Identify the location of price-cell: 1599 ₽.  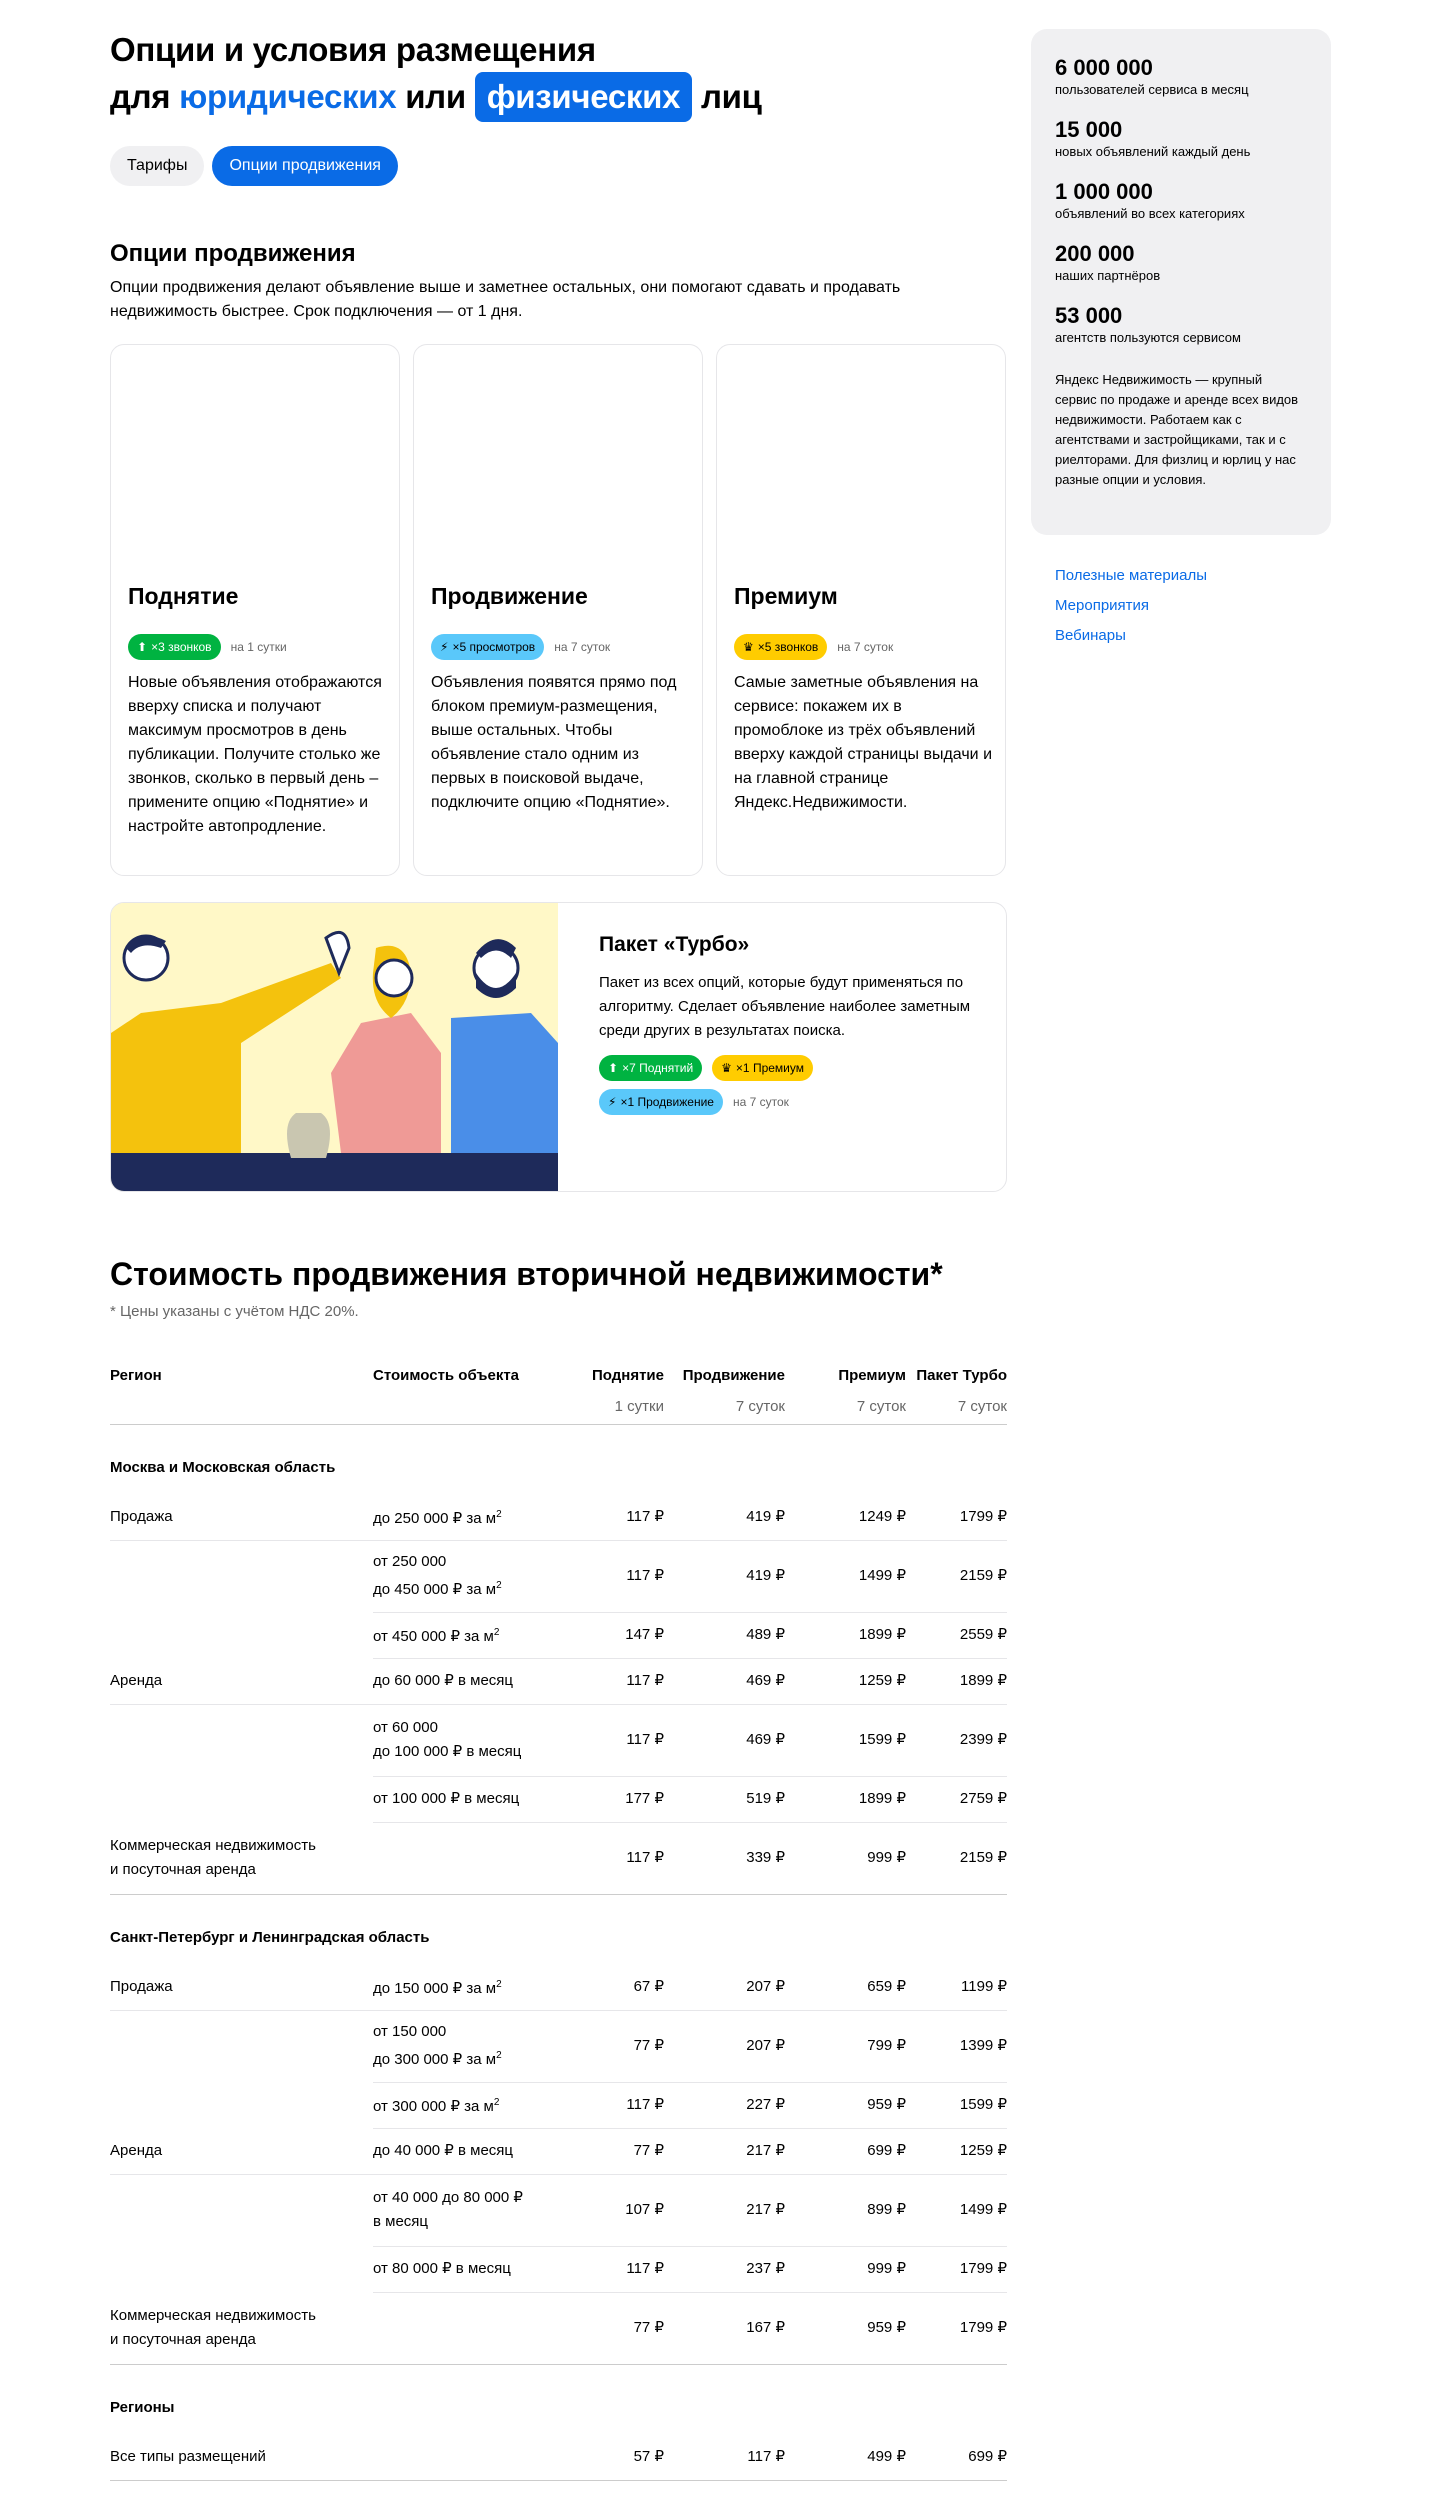
(956, 2105).